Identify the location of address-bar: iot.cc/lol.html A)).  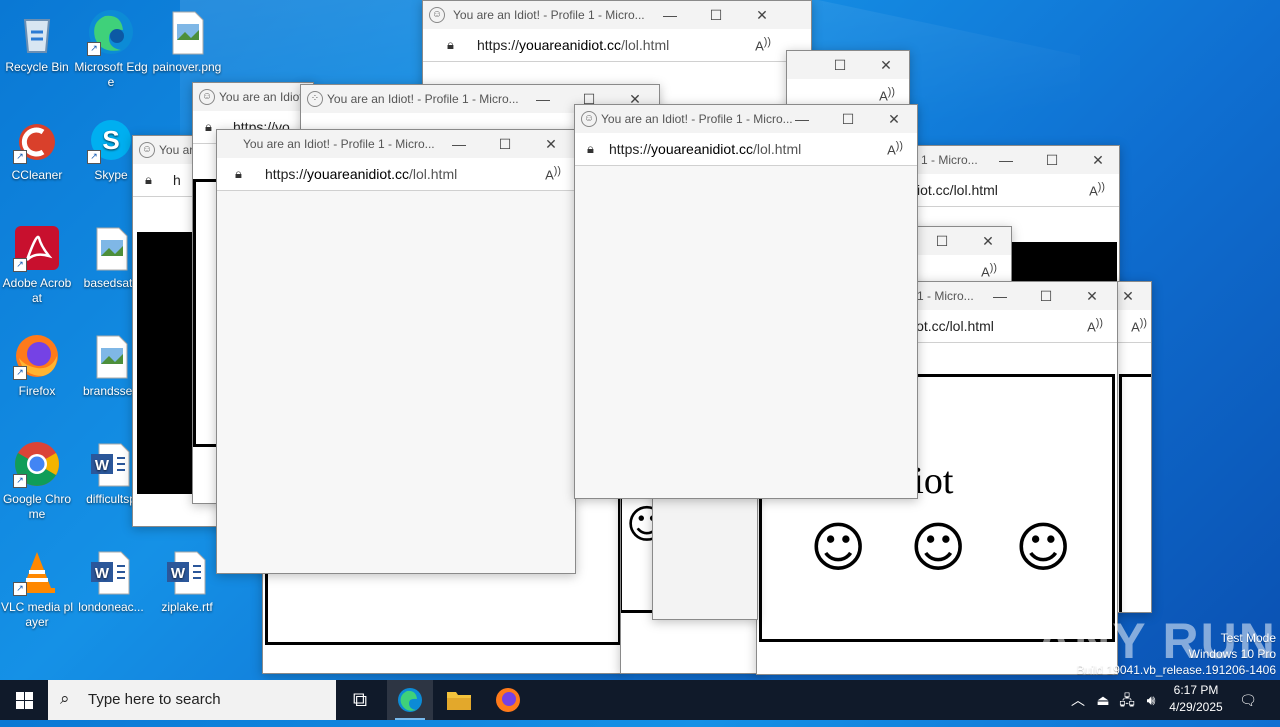
(1010, 190).